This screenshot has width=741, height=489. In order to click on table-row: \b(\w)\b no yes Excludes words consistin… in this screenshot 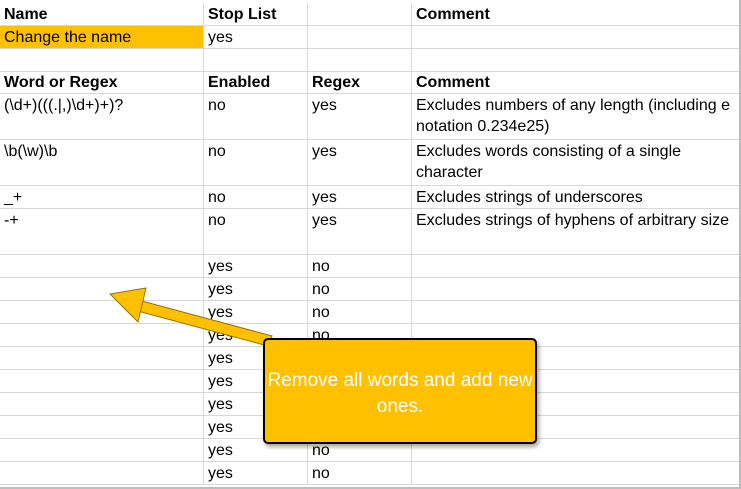, I will do `click(370, 163)`.